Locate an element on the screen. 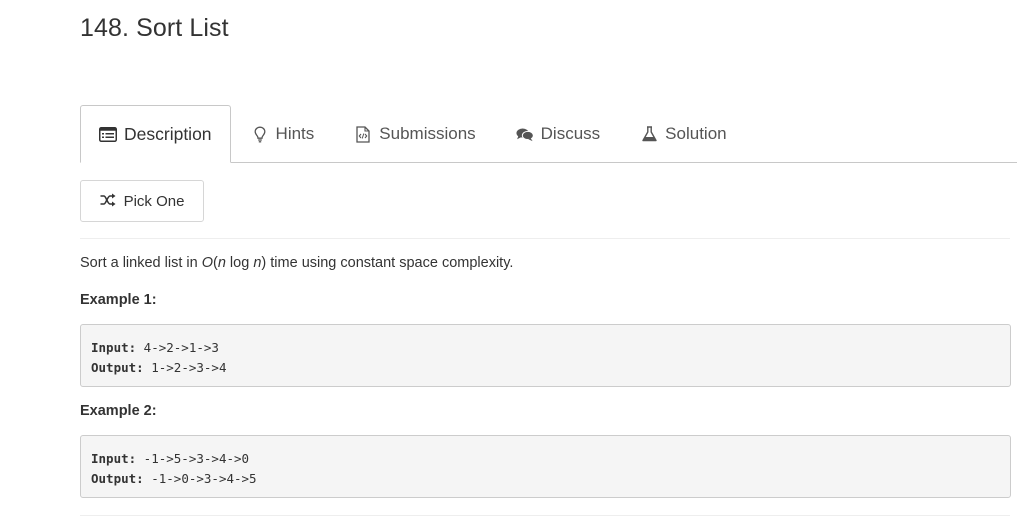  output-value: -1->0->3->4->5 is located at coordinates (200, 478).